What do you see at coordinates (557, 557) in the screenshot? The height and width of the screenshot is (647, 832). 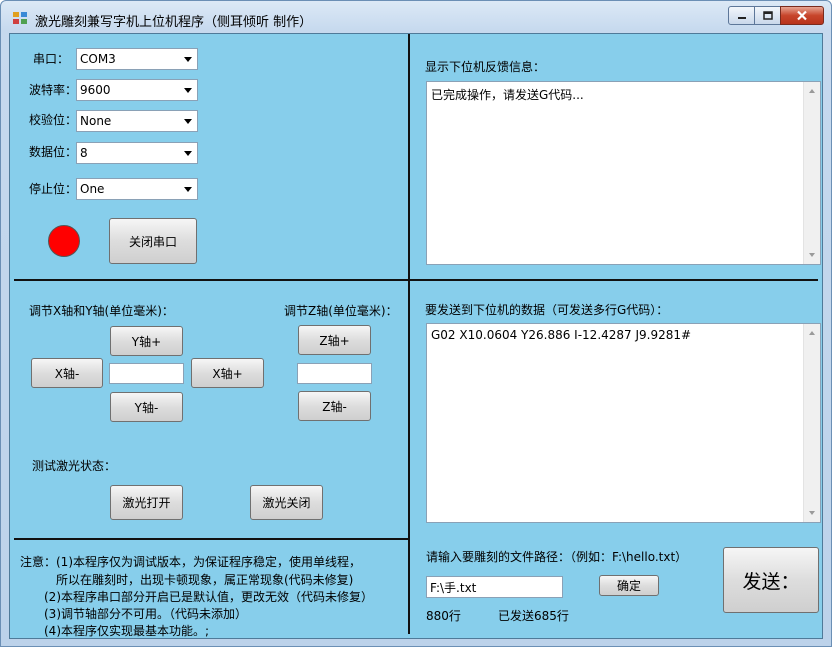 I see `file-path-label: 请输入要雕刻的文件路径：（例如：F:\hello.txt）` at bounding box center [557, 557].